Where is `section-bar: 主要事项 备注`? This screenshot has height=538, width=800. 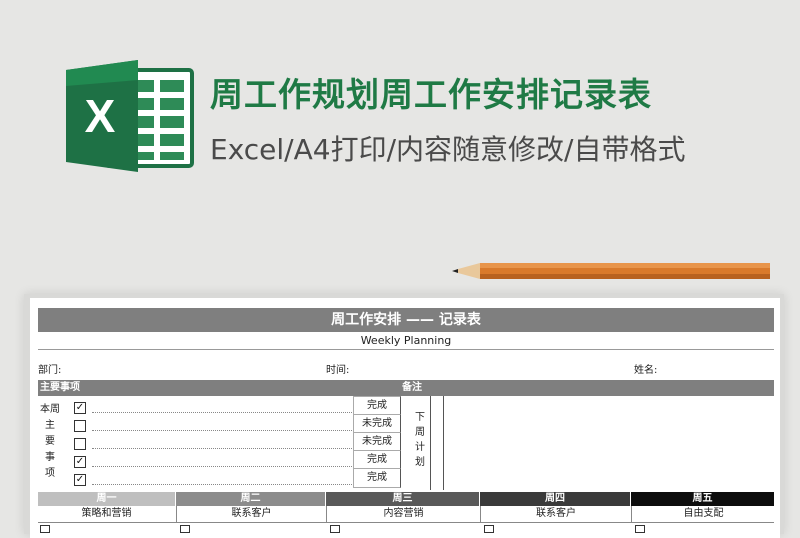
section-bar: 主要事项 备注 is located at coordinates (406, 388).